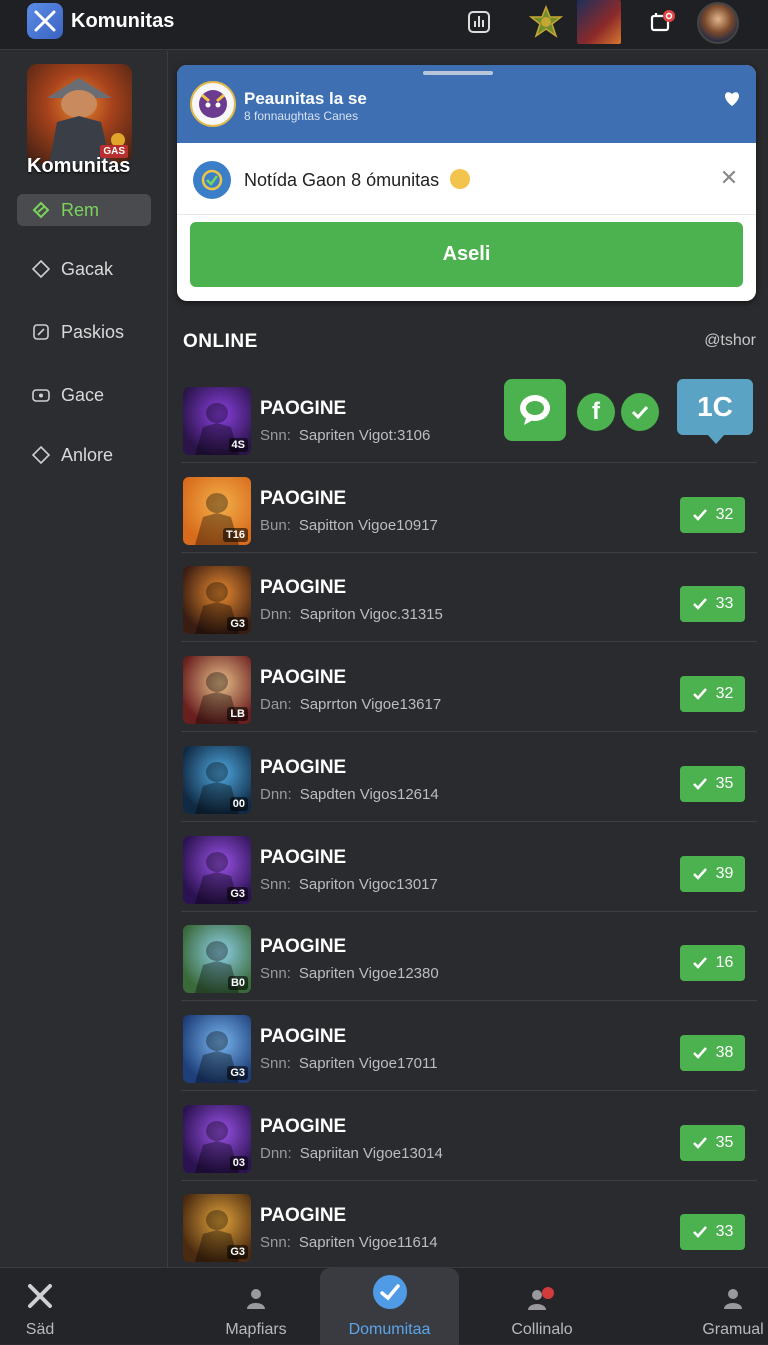 The height and width of the screenshot is (1345, 768). Describe the element at coordinates (712, 963) in the screenshot. I see `count-badge: 16` at that location.